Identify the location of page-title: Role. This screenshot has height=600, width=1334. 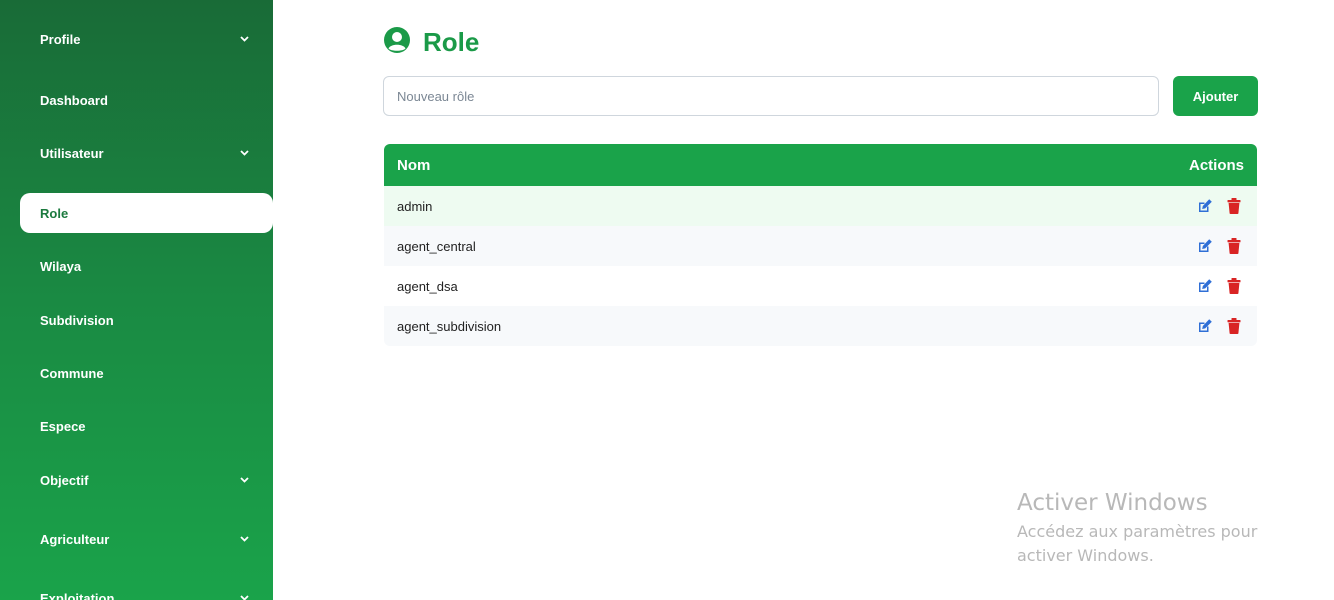
(451, 42).